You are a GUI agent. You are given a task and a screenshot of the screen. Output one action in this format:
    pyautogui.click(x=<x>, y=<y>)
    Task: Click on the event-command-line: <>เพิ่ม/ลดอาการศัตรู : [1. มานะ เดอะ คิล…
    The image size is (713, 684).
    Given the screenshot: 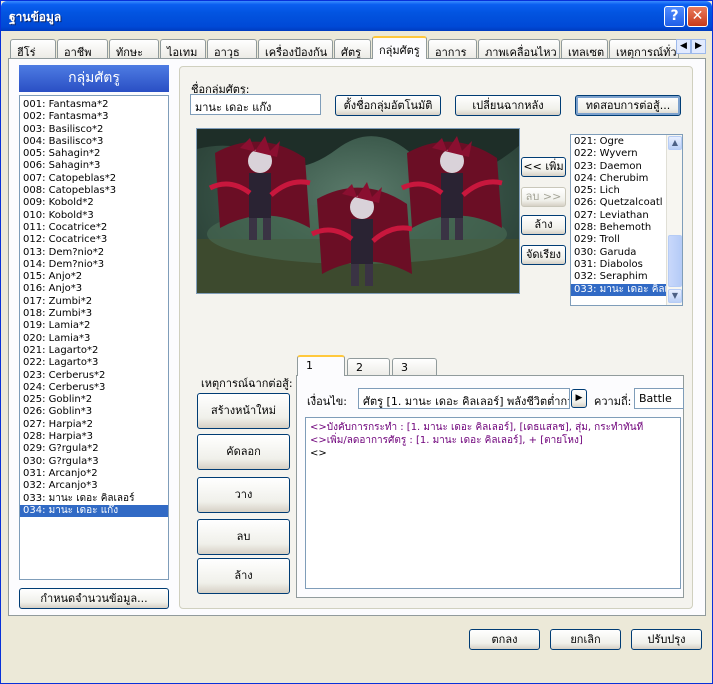 What is the action you would take?
    pyautogui.click(x=493, y=440)
    